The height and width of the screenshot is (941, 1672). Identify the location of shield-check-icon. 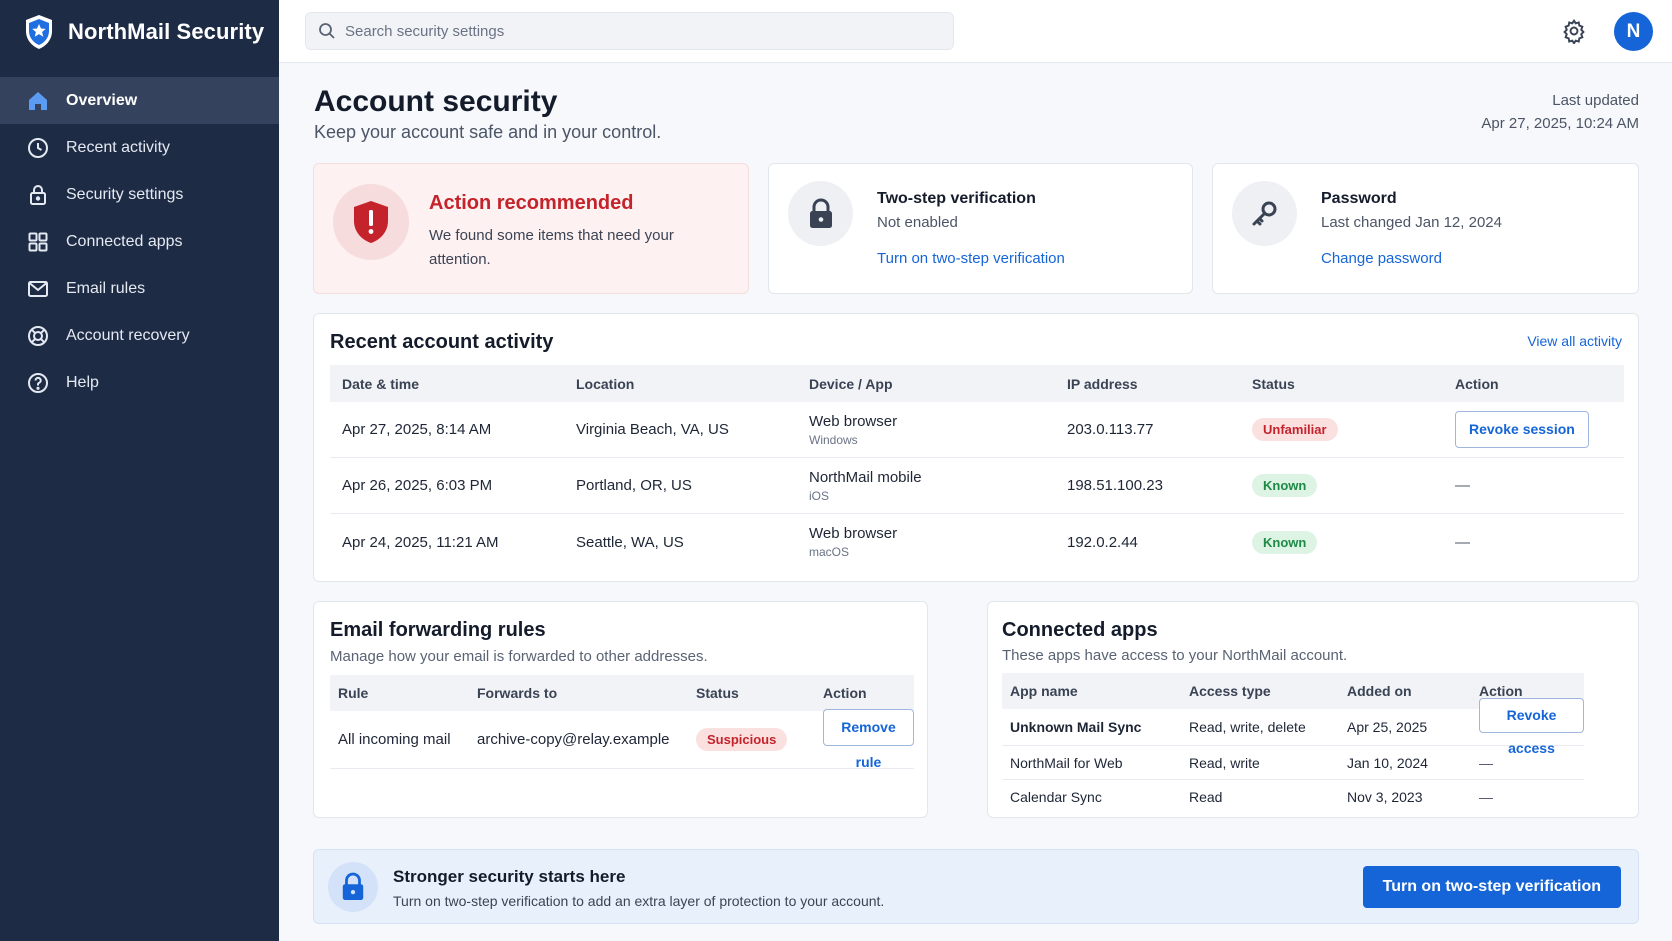
(39, 32).